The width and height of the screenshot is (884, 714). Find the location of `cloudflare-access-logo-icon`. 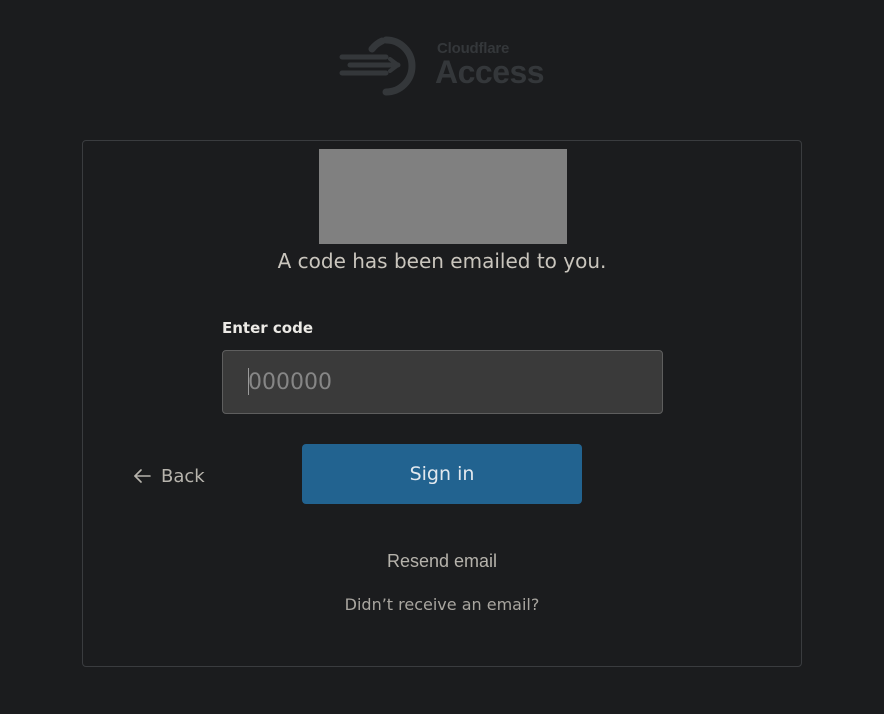

cloudflare-access-logo-icon is located at coordinates (377, 66).